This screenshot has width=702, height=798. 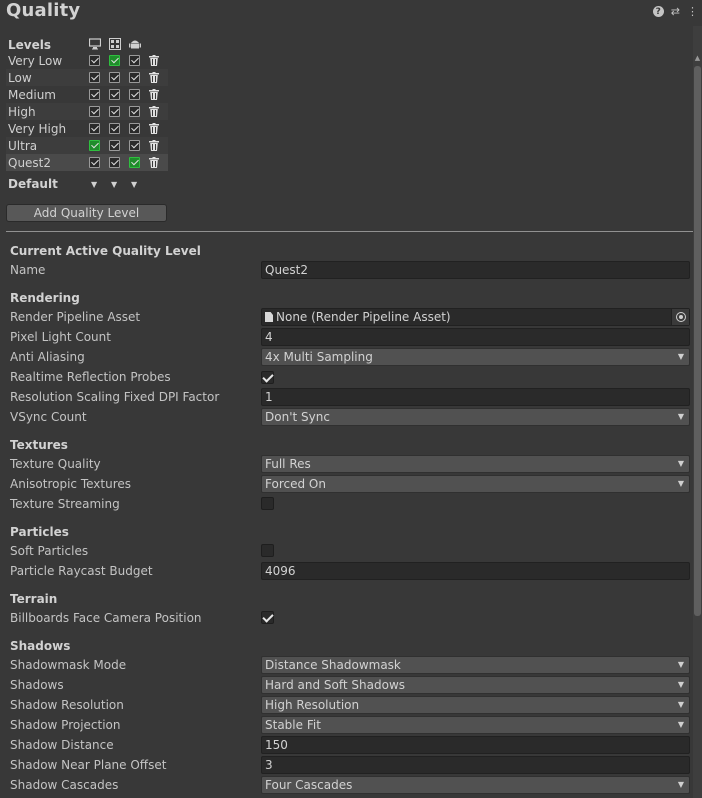 I want to click on soft-particles-checkbox, so click(x=267, y=550).